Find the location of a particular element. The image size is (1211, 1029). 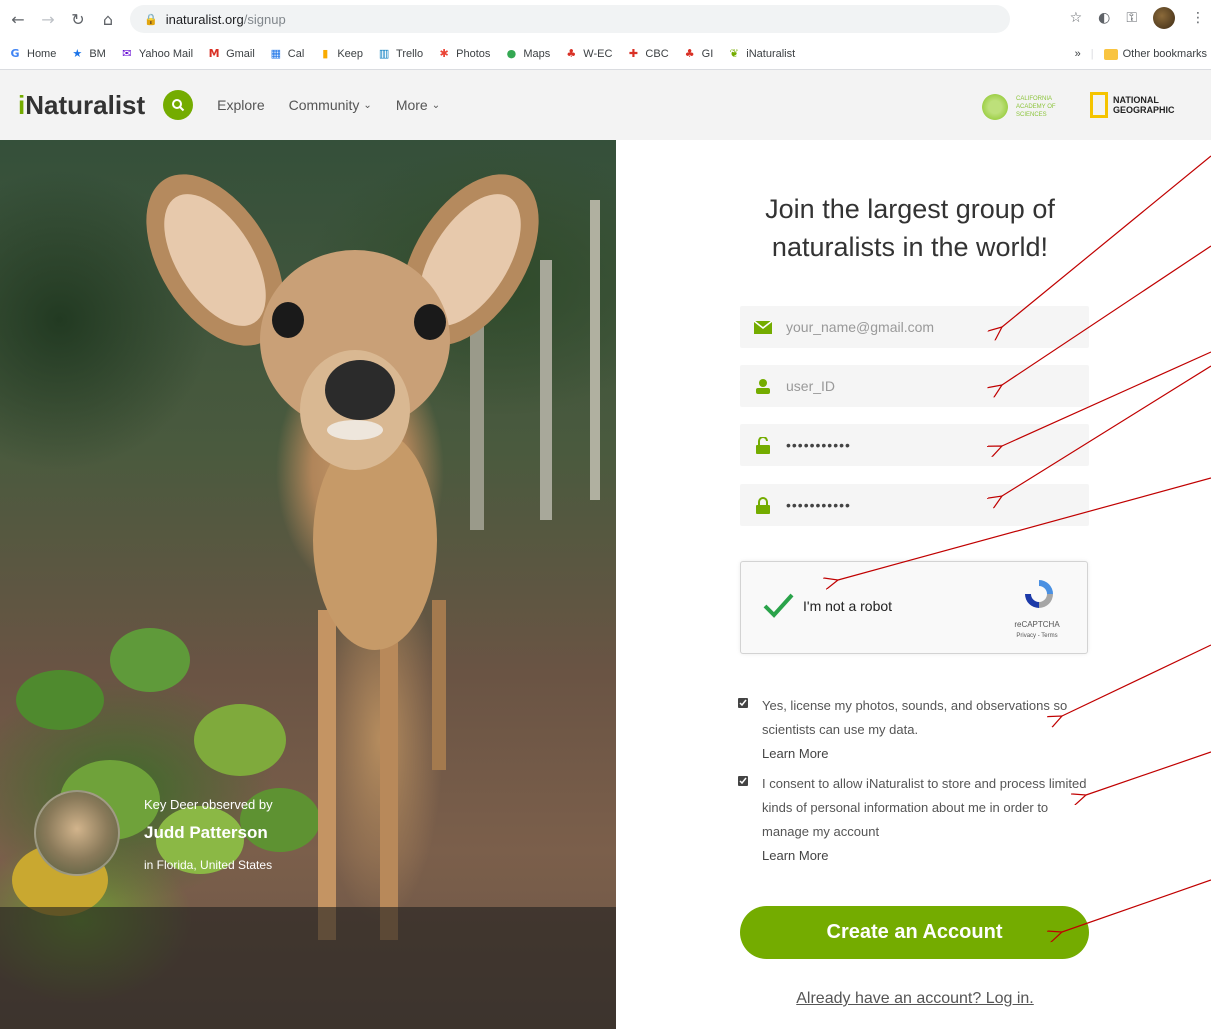

login-link: Already have an account? Log in. is located at coordinates (915, 999).